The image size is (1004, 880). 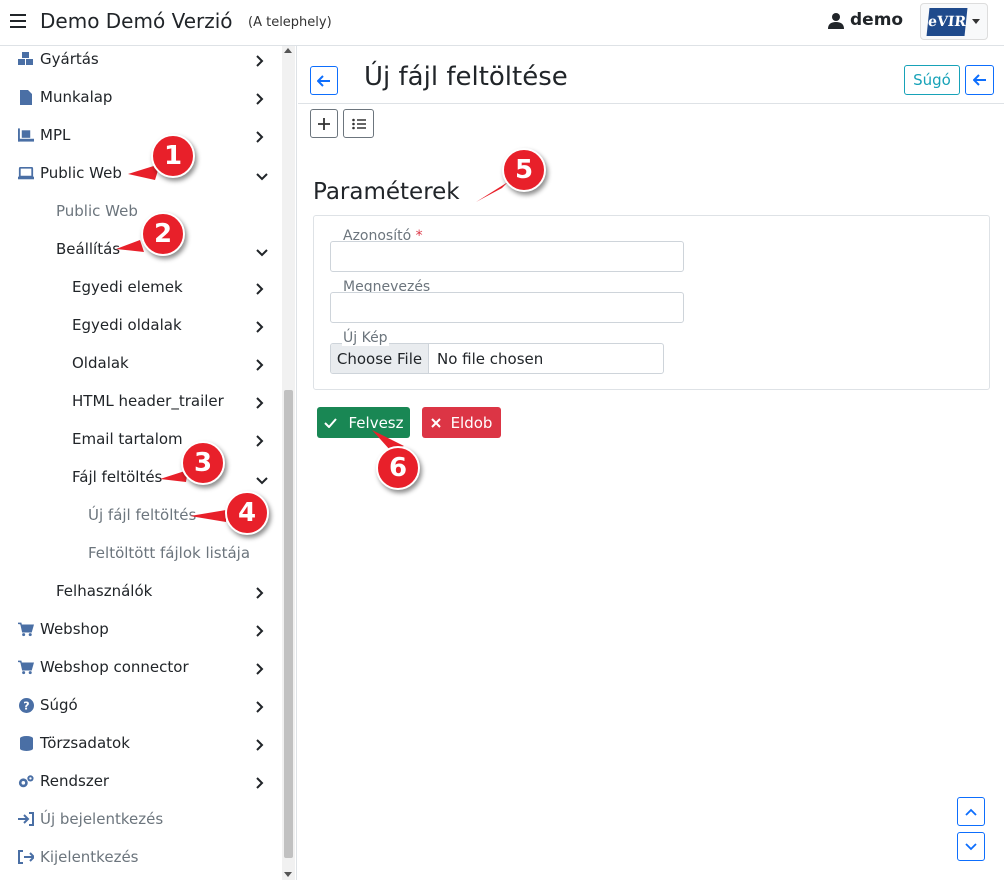 I want to click on callout-3: 3, so click(x=203, y=463).